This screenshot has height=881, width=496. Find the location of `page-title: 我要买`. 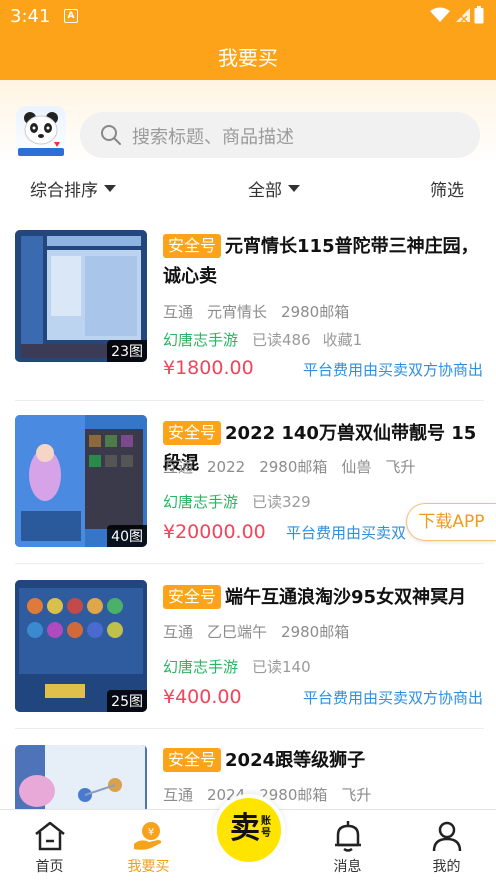

page-title: 我要买 is located at coordinates (248, 58).